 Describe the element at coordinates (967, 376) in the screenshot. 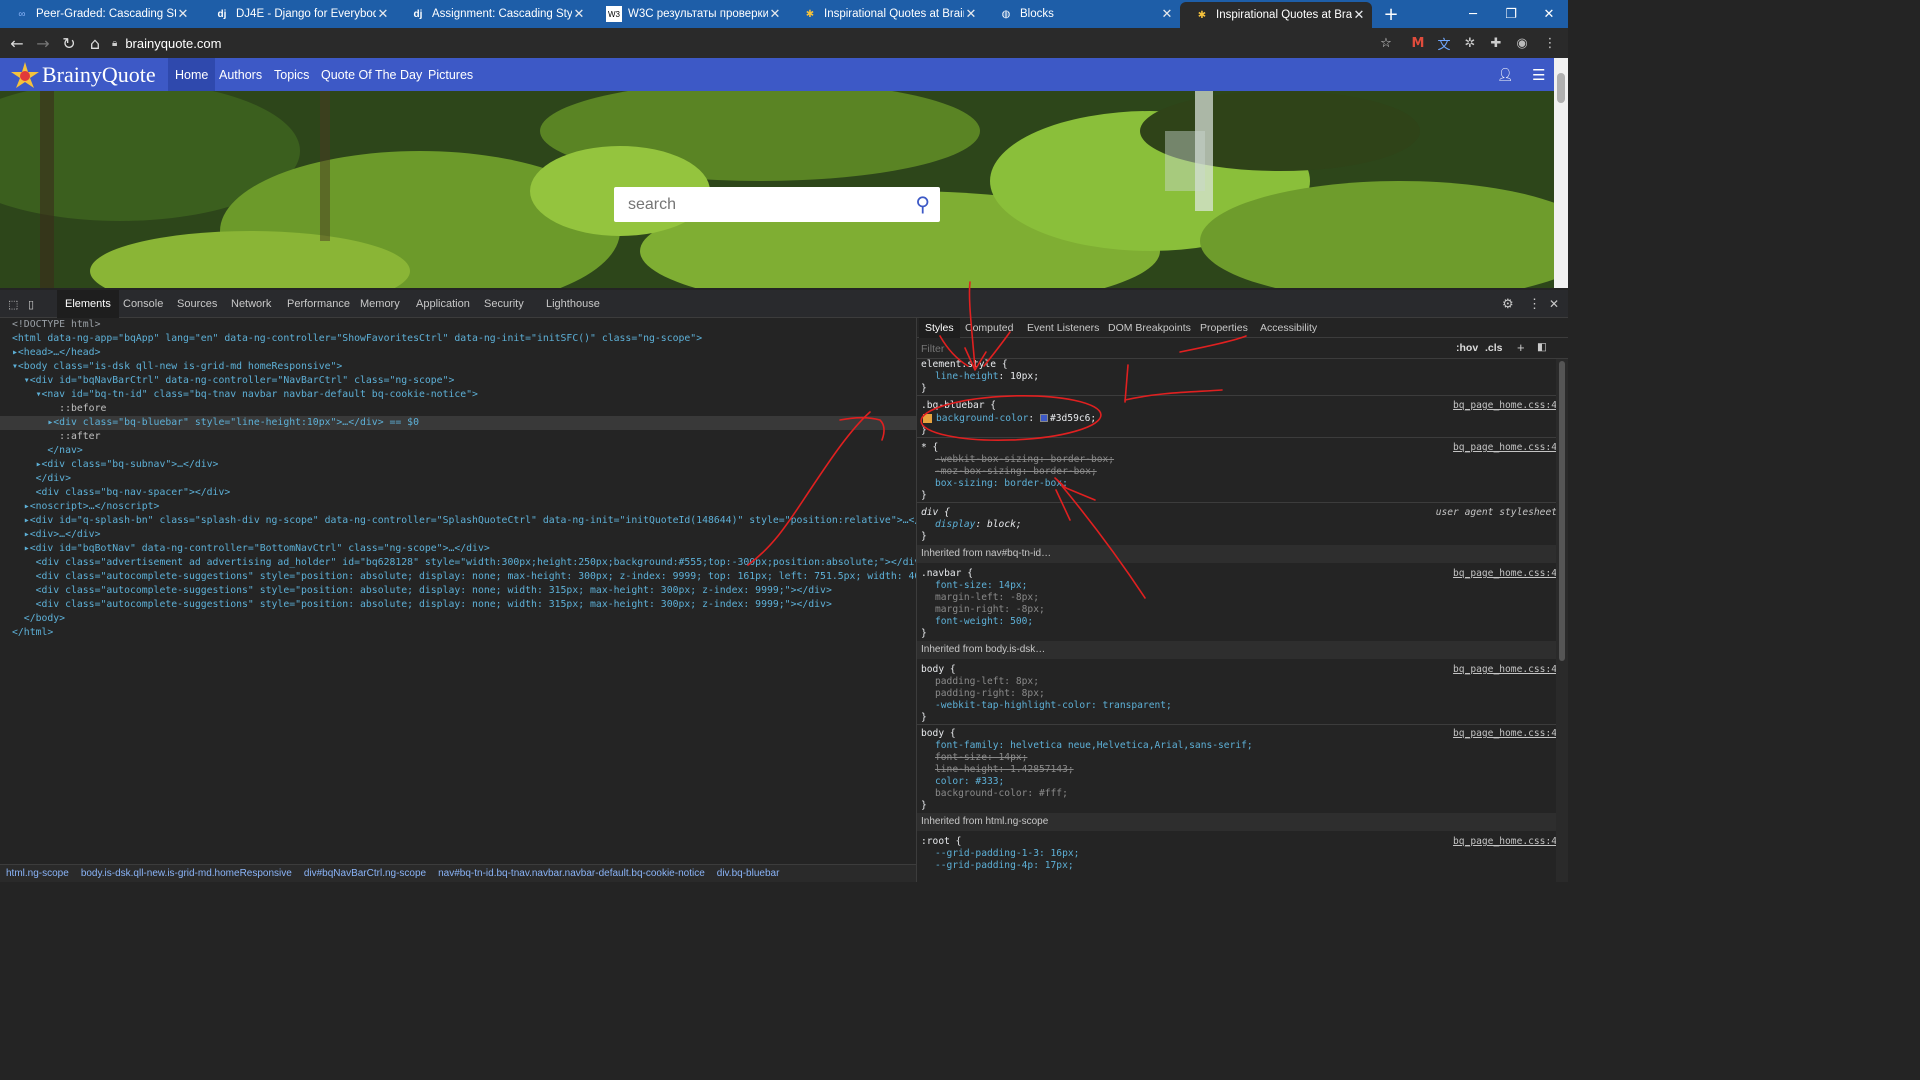

I see `property-name: line-height` at that location.